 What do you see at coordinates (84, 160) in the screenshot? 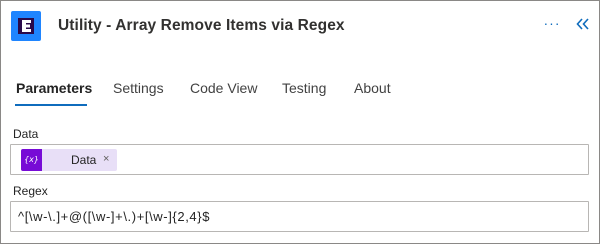
I see `token-label: Data` at bounding box center [84, 160].